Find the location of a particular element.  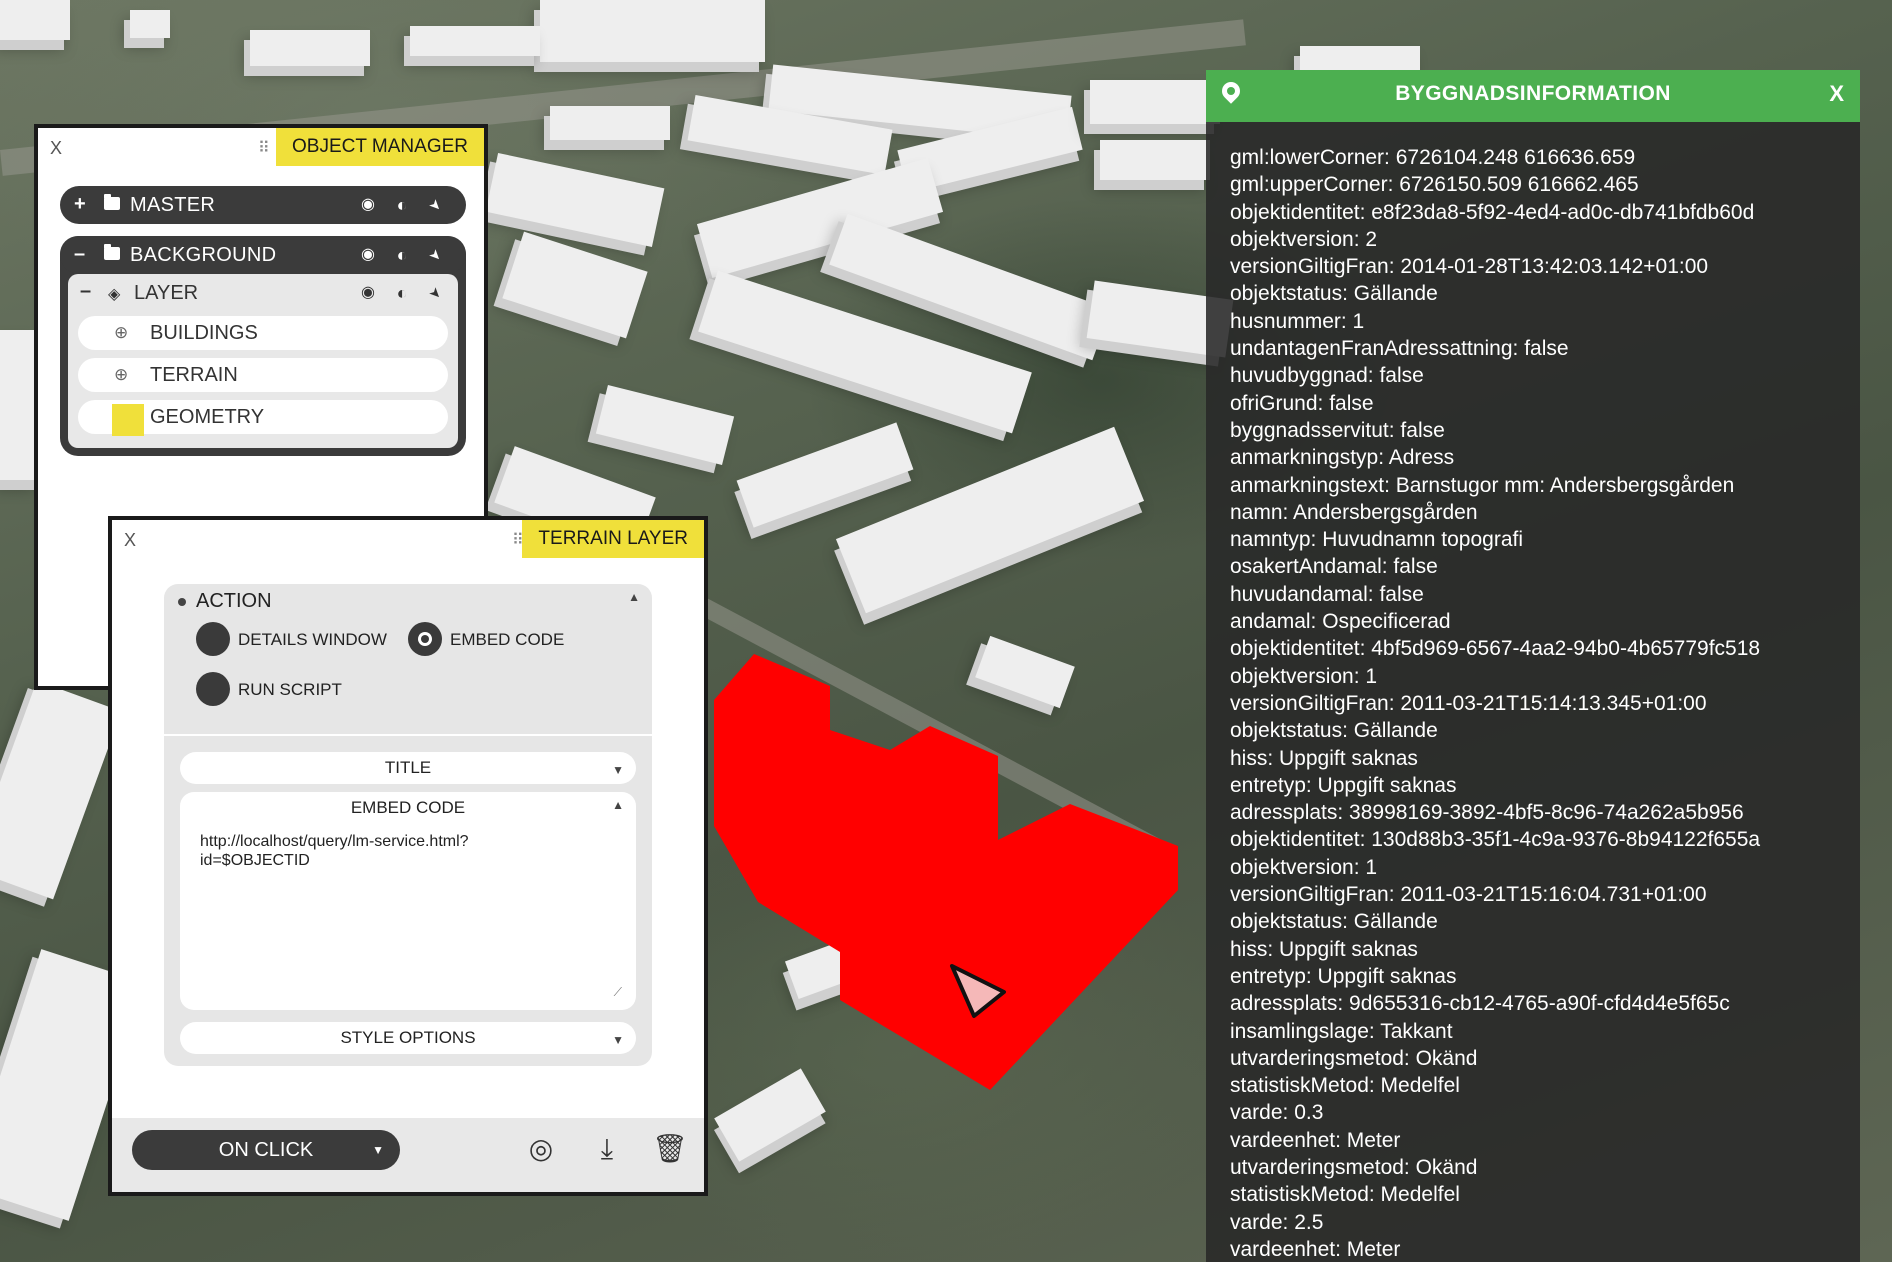

attribute-line: vardeenhet: Meter is located at coordinates (1315, 1249).